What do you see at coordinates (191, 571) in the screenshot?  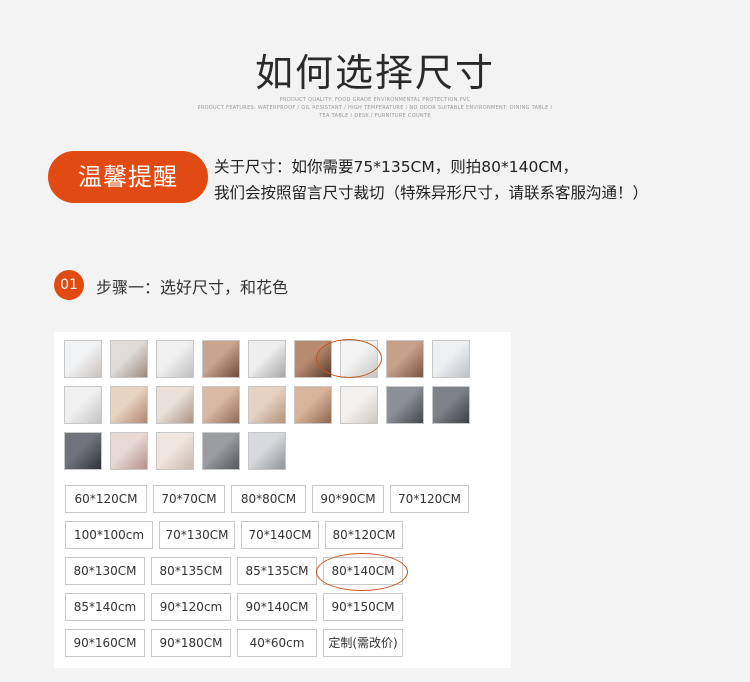 I see `size-option-button: 80*135CM` at bounding box center [191, 571].